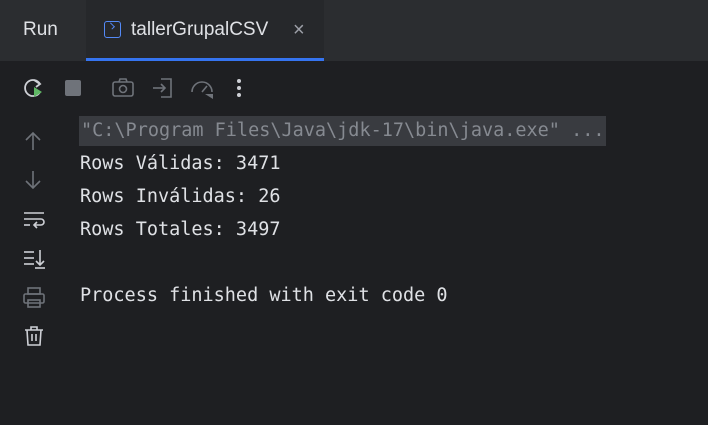 This screenshot has height=425, width=708. What do you see at coordinates (239, 88) in the screenshot?
I see `more-icon` at bounding box center [239, 88].